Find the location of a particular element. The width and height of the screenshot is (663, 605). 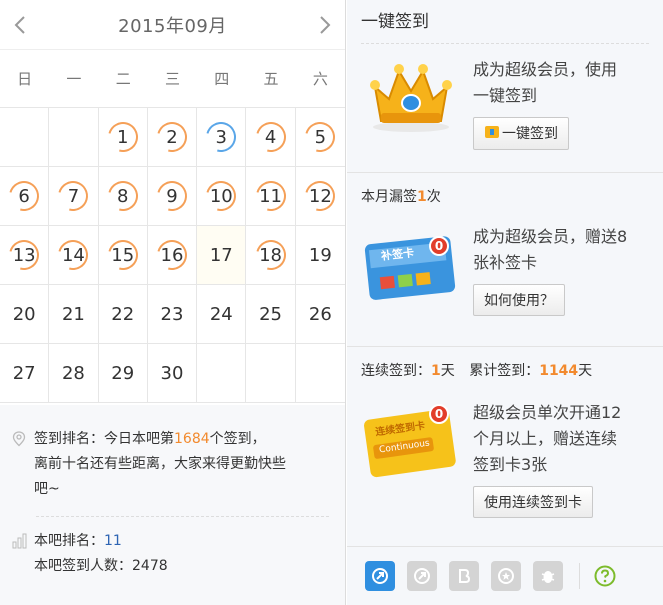

calendar-day-number: 12 is located at coordinates (320, 196).